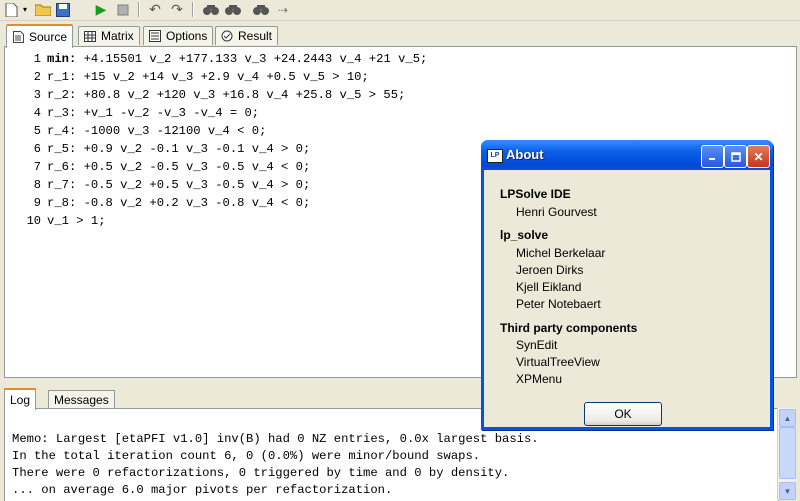 Image resolution: width=800 pixels, height=501 pixels. I want to click on tab-result-label: Result, so click(255, 36).